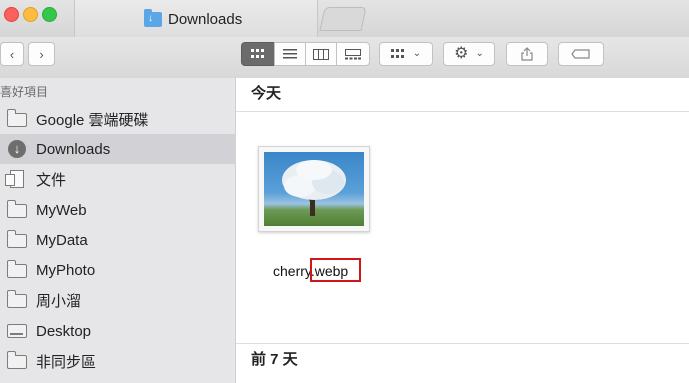 This screenshot has width=689, height=383. Describe the element at coordinates (118, 331) in the screenshot. I see `sidebar-item-desktop: Desktop` at that location.